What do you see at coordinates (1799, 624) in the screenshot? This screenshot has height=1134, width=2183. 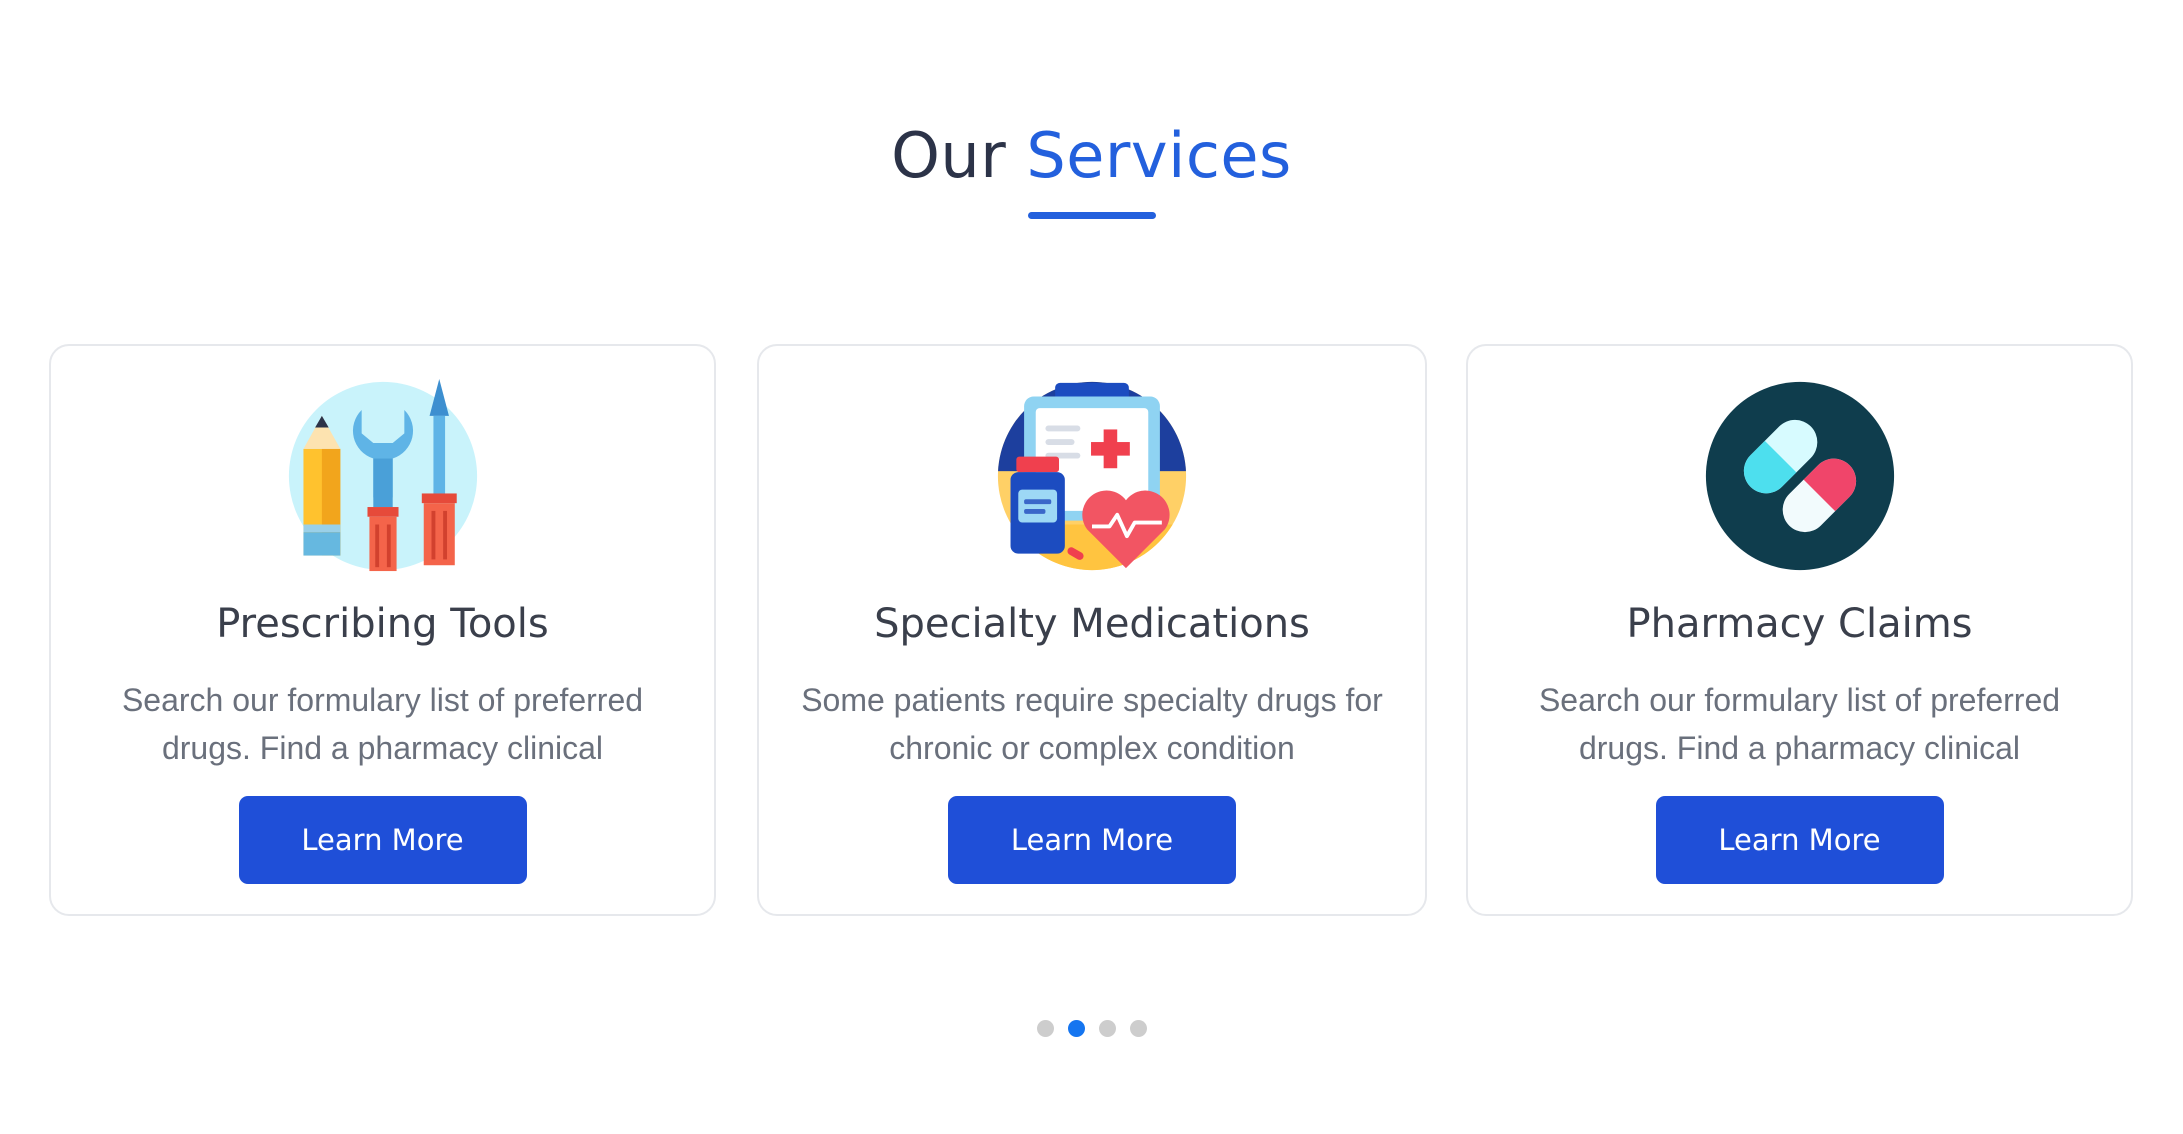 I see `card-title: Pharmacy Claims` at bounding box center [1799, 624].